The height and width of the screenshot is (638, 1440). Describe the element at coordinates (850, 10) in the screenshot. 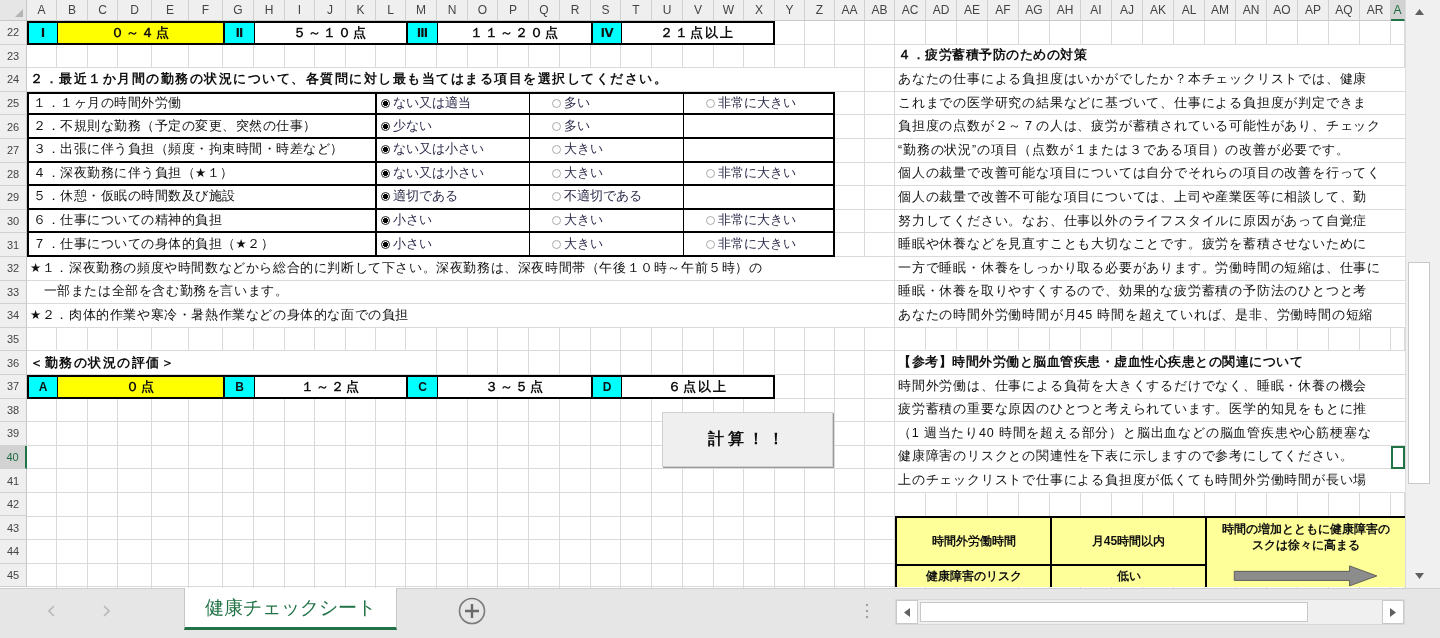

I see `column-header: AA` at that location.